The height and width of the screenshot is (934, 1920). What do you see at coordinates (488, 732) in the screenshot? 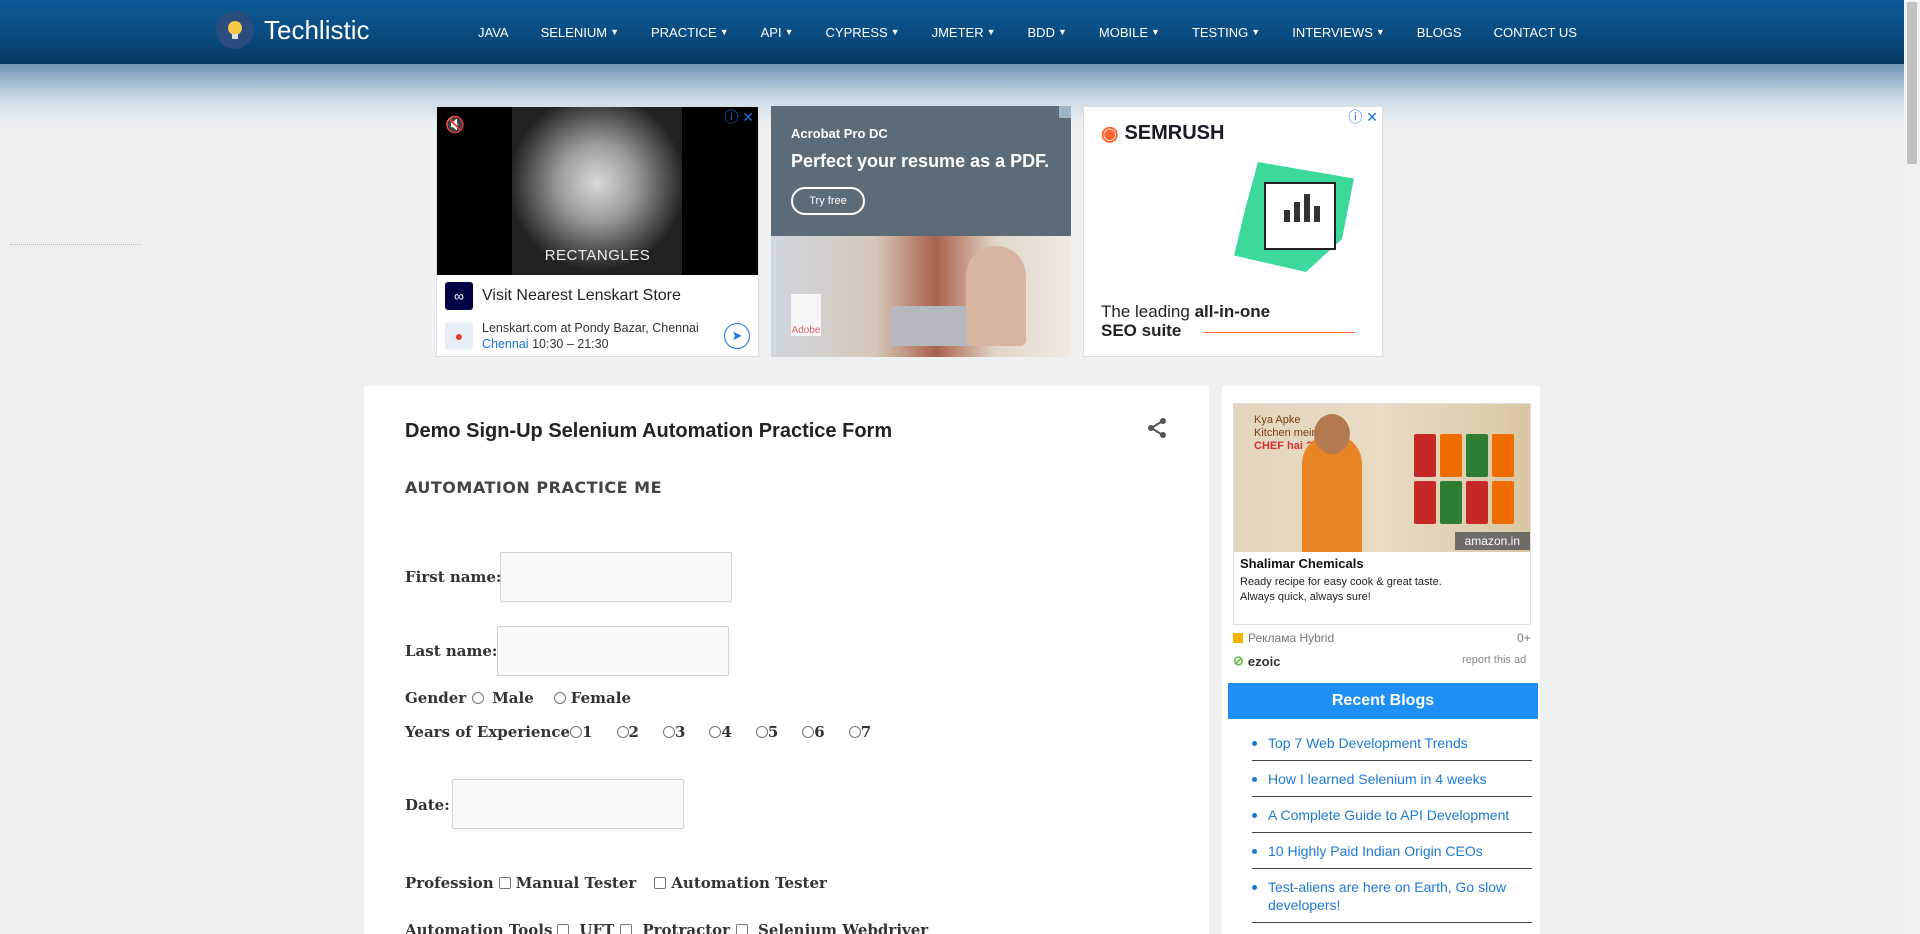
I see `experience-label: Years of Experience` at bounding box center [488, 732].